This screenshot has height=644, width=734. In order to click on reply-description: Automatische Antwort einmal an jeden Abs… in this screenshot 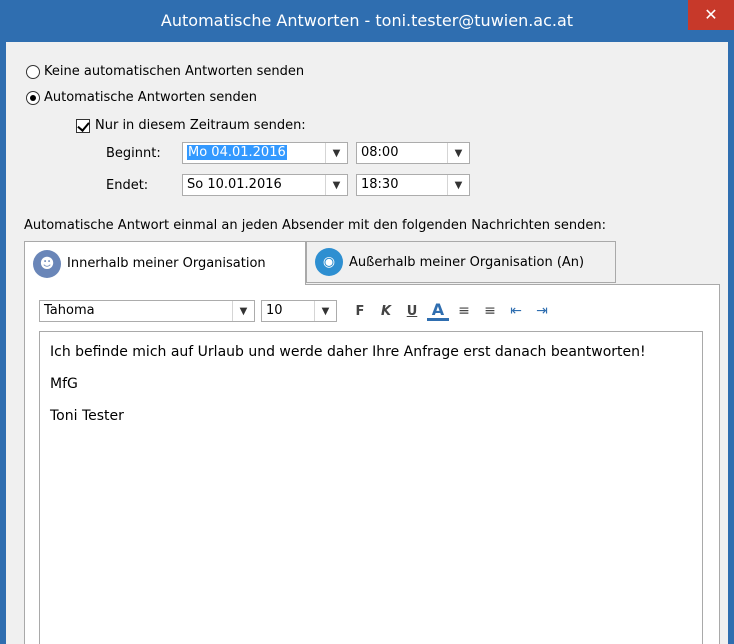, I will do `click(315, 225)`.